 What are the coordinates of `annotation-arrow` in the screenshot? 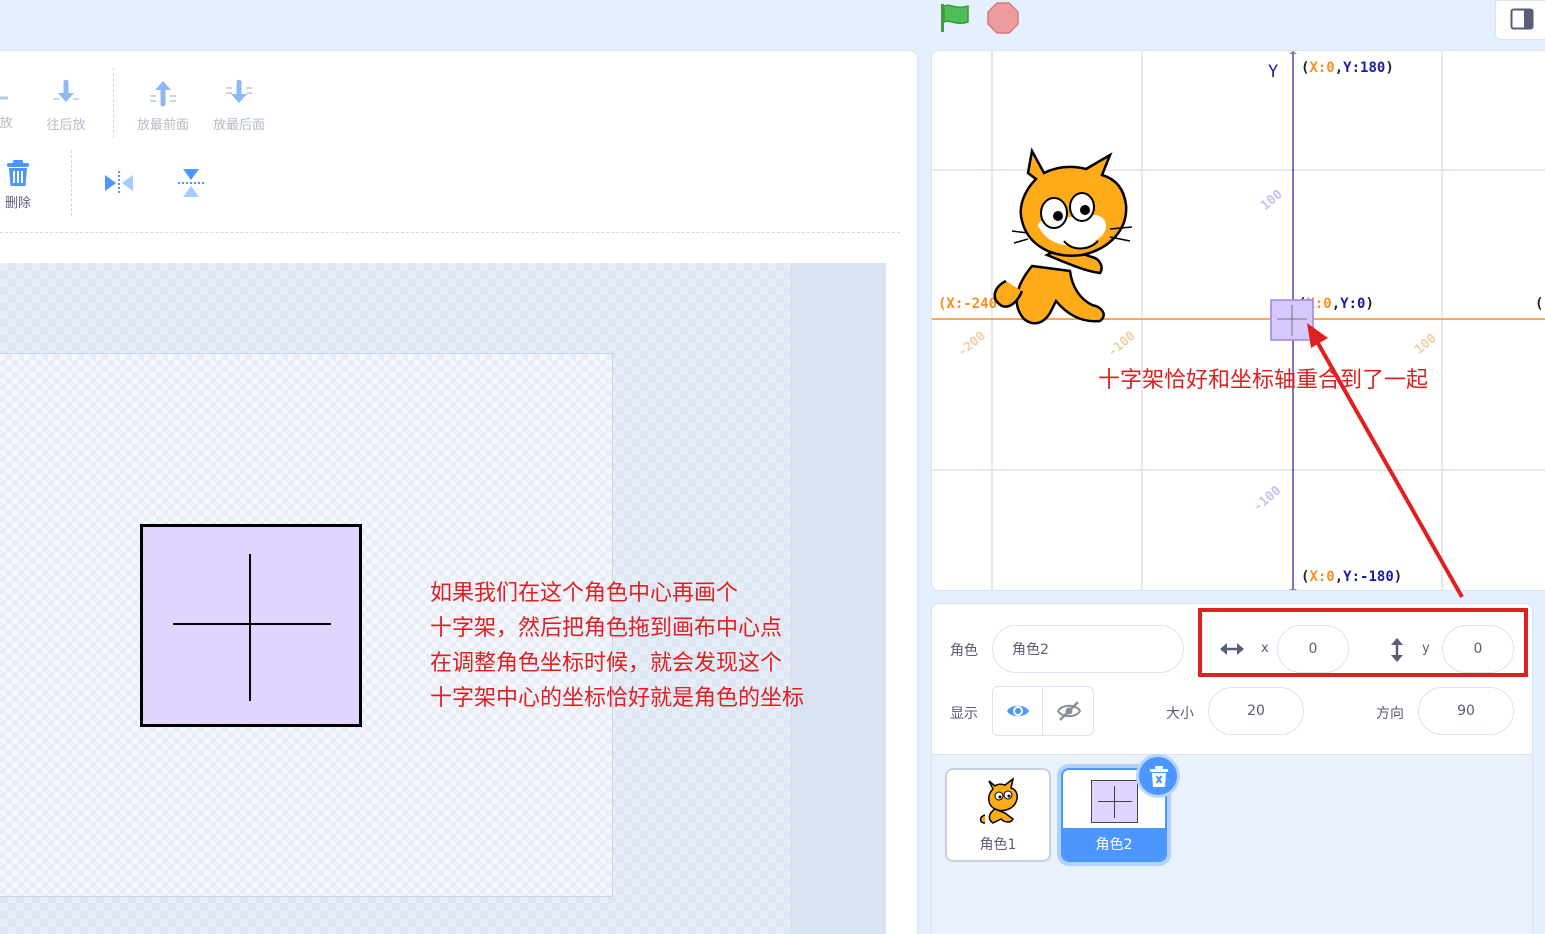 It's located at (1385, 460).